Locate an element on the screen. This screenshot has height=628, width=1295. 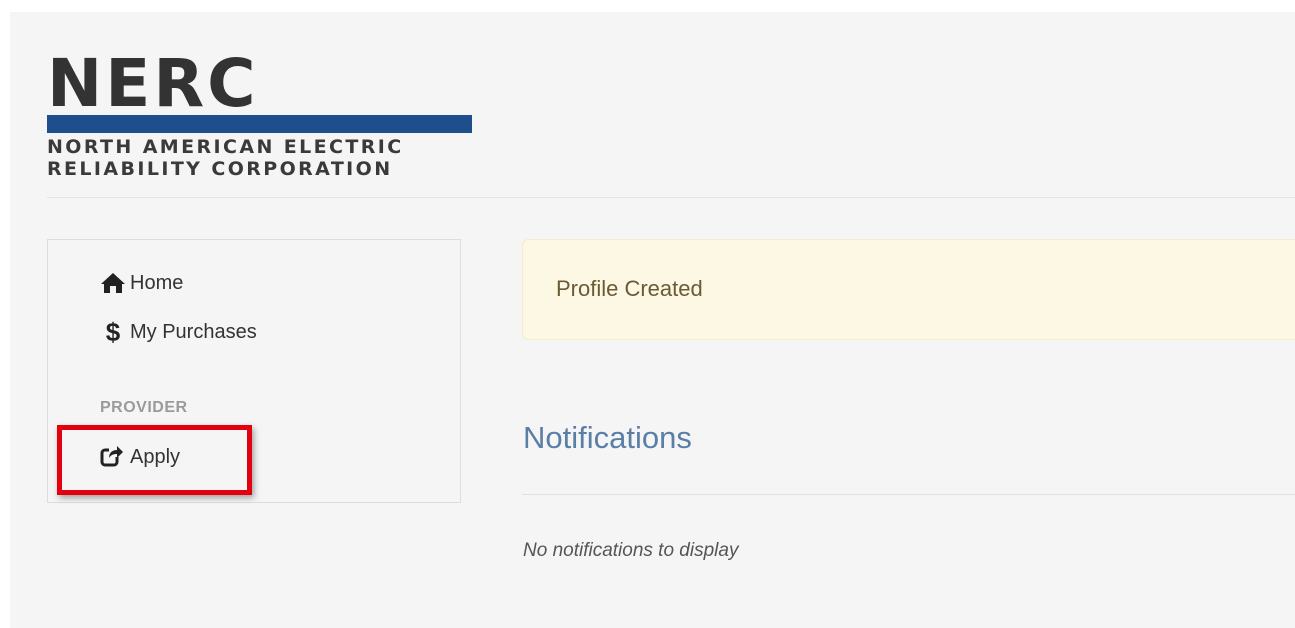
sidebar-item-label: Apply is located at coordinates (155, 456).